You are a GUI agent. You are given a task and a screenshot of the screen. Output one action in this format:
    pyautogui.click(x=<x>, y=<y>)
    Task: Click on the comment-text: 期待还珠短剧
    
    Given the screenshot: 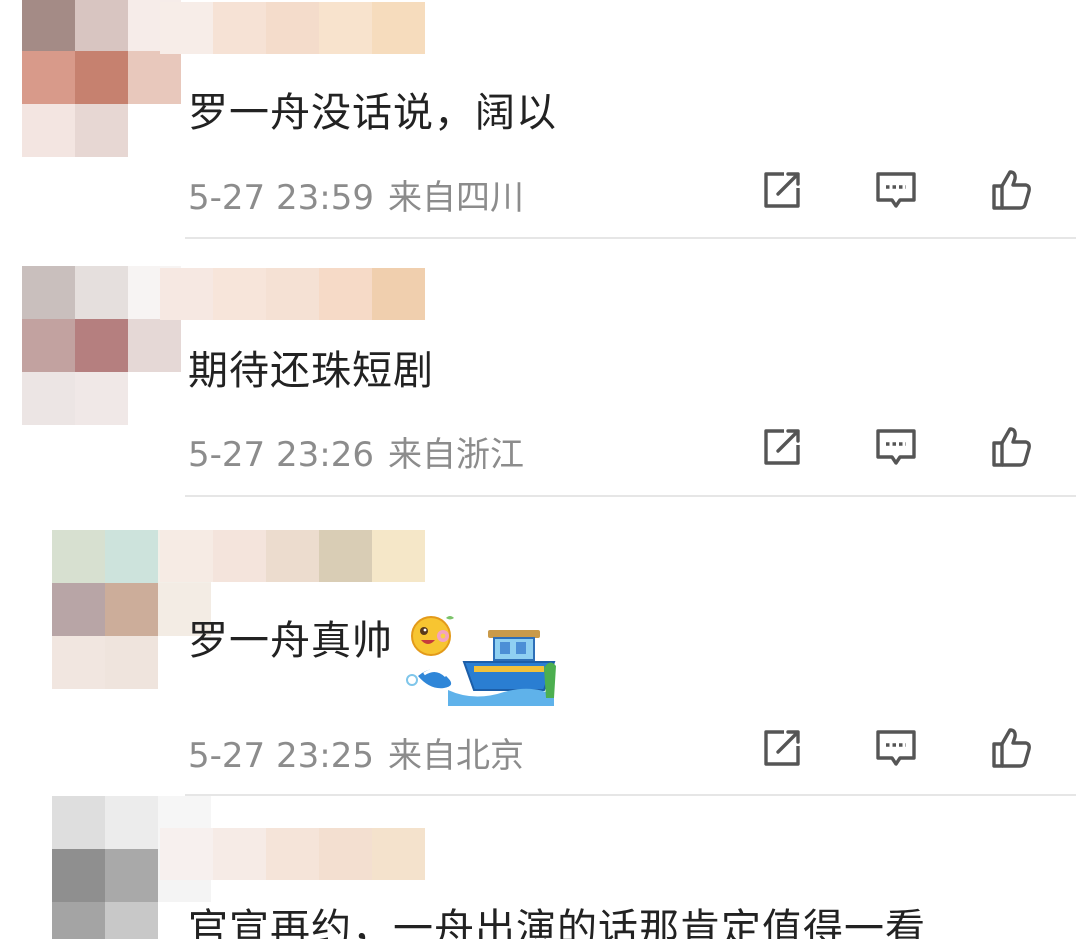 What is the action you would take?
    pyautogui.click(x=311, y=371)
    